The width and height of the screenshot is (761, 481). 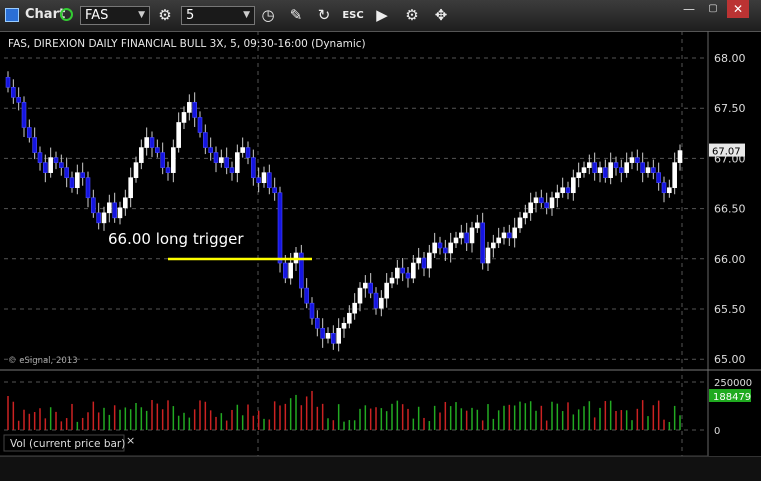 I want to click on volume-last-label: 188479, so click(x=732, y=397).